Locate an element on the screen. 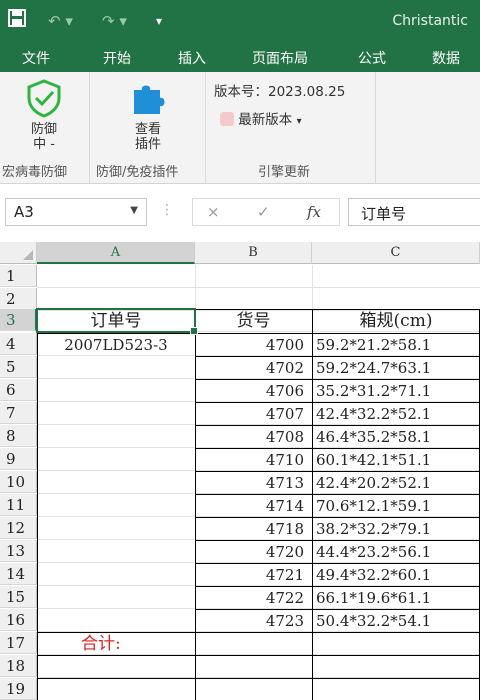 The width and height of the screenshot is (480, 700). defend-label: 防御 is located at coordinates (43, 129).